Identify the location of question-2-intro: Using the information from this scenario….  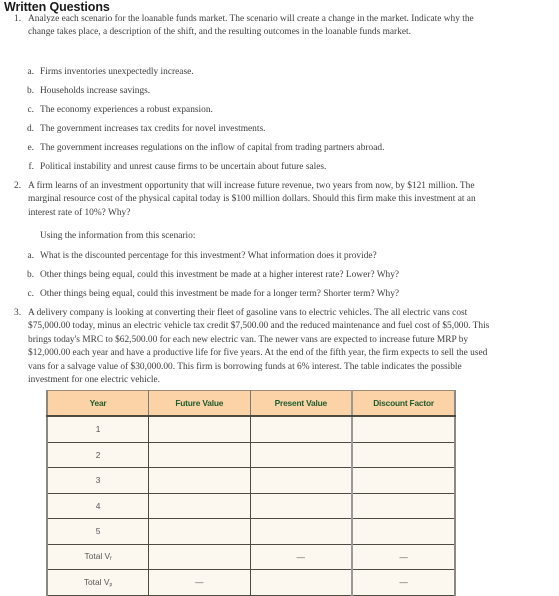
(118, 236).